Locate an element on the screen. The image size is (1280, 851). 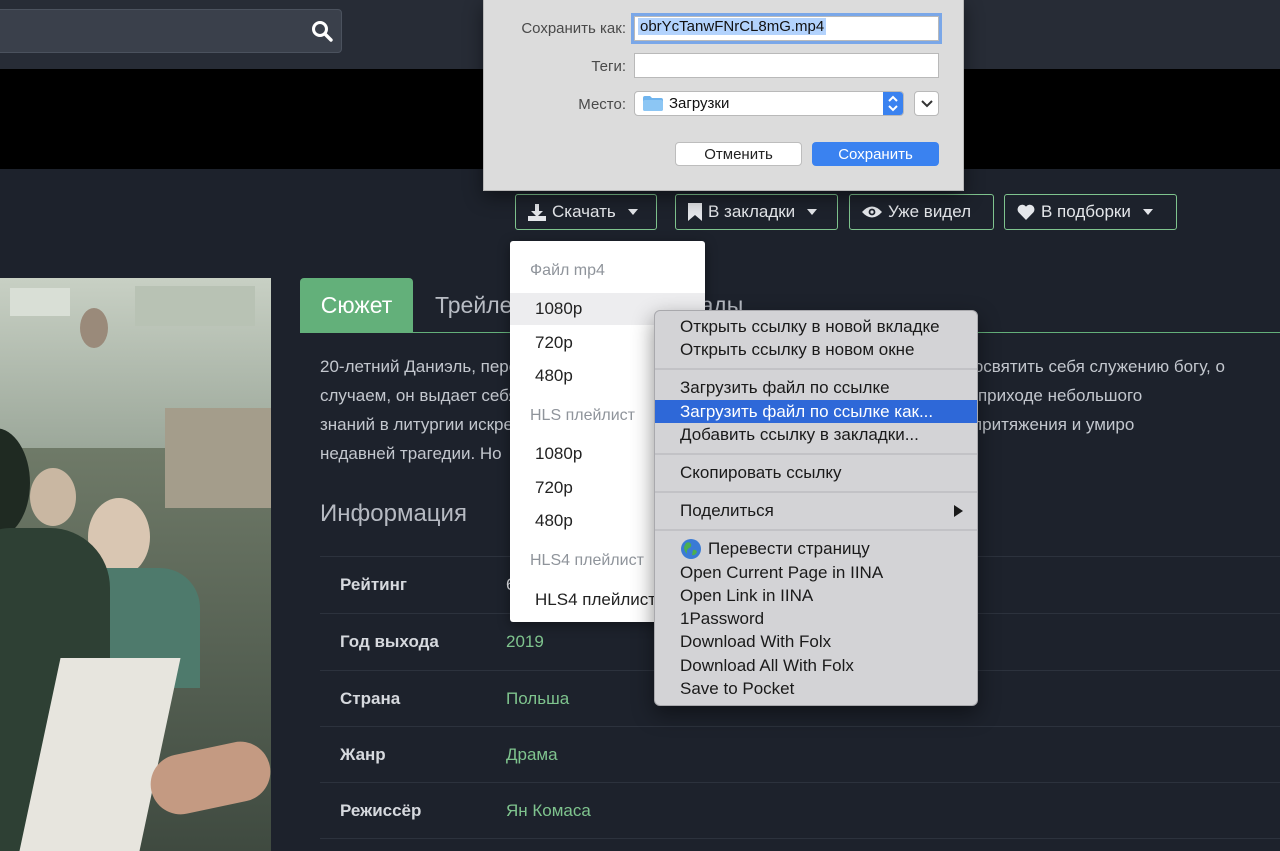
filename-value: obrYcTanwFNrCL8mG.mp4 is located at coordinates (732, 26).